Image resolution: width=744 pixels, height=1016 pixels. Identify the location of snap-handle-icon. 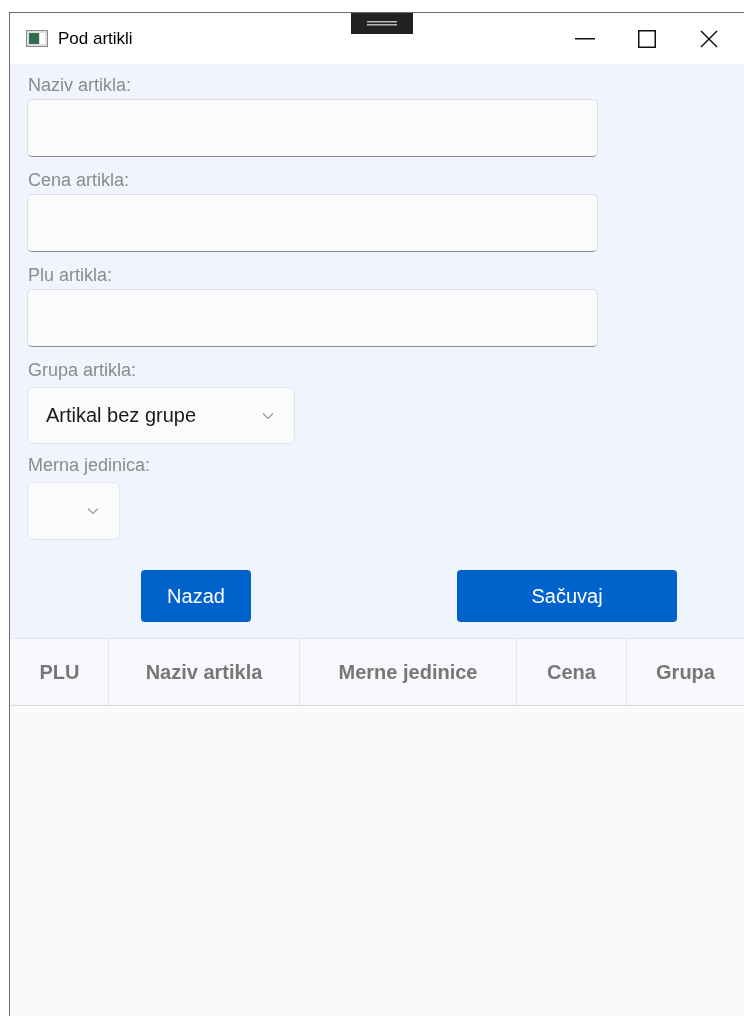
(382, 23).